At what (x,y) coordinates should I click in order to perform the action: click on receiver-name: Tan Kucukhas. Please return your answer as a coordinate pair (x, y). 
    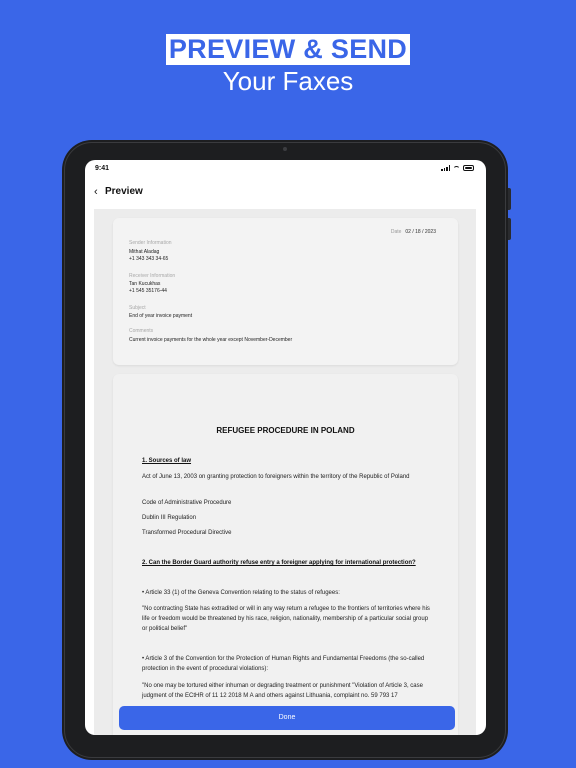
    Looking at the image, I should click on (145, 284).